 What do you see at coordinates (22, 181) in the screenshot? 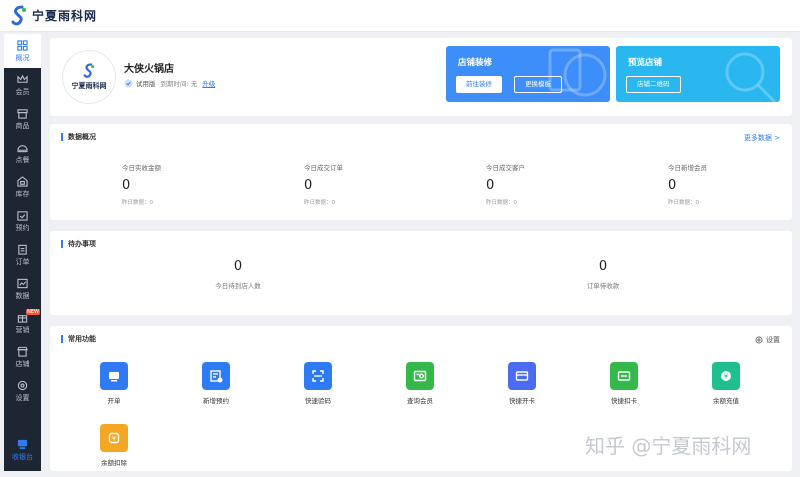
I see `warehouse-icon` at bounding box center [22, 181].